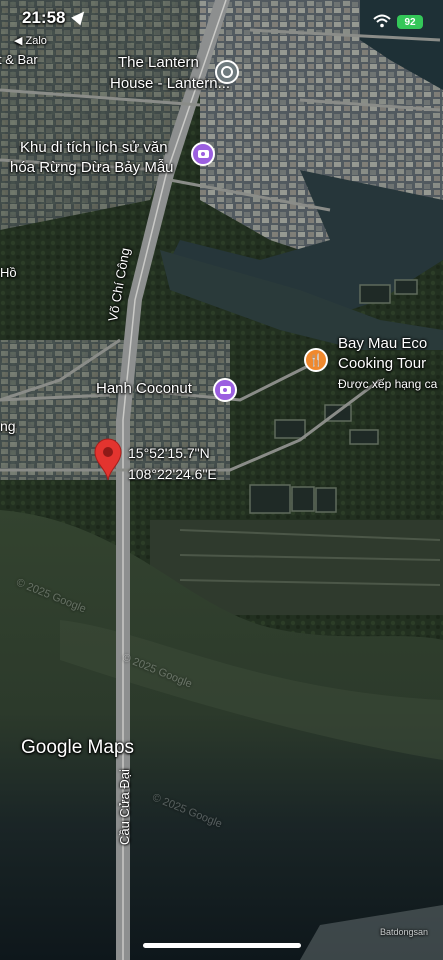 This screenshot has width=443, height=960. What do you see at coordinates (19, 59) in the screenshot?
I see `cut-off-place-label: t & Bar` at bounding box center [19, 59].